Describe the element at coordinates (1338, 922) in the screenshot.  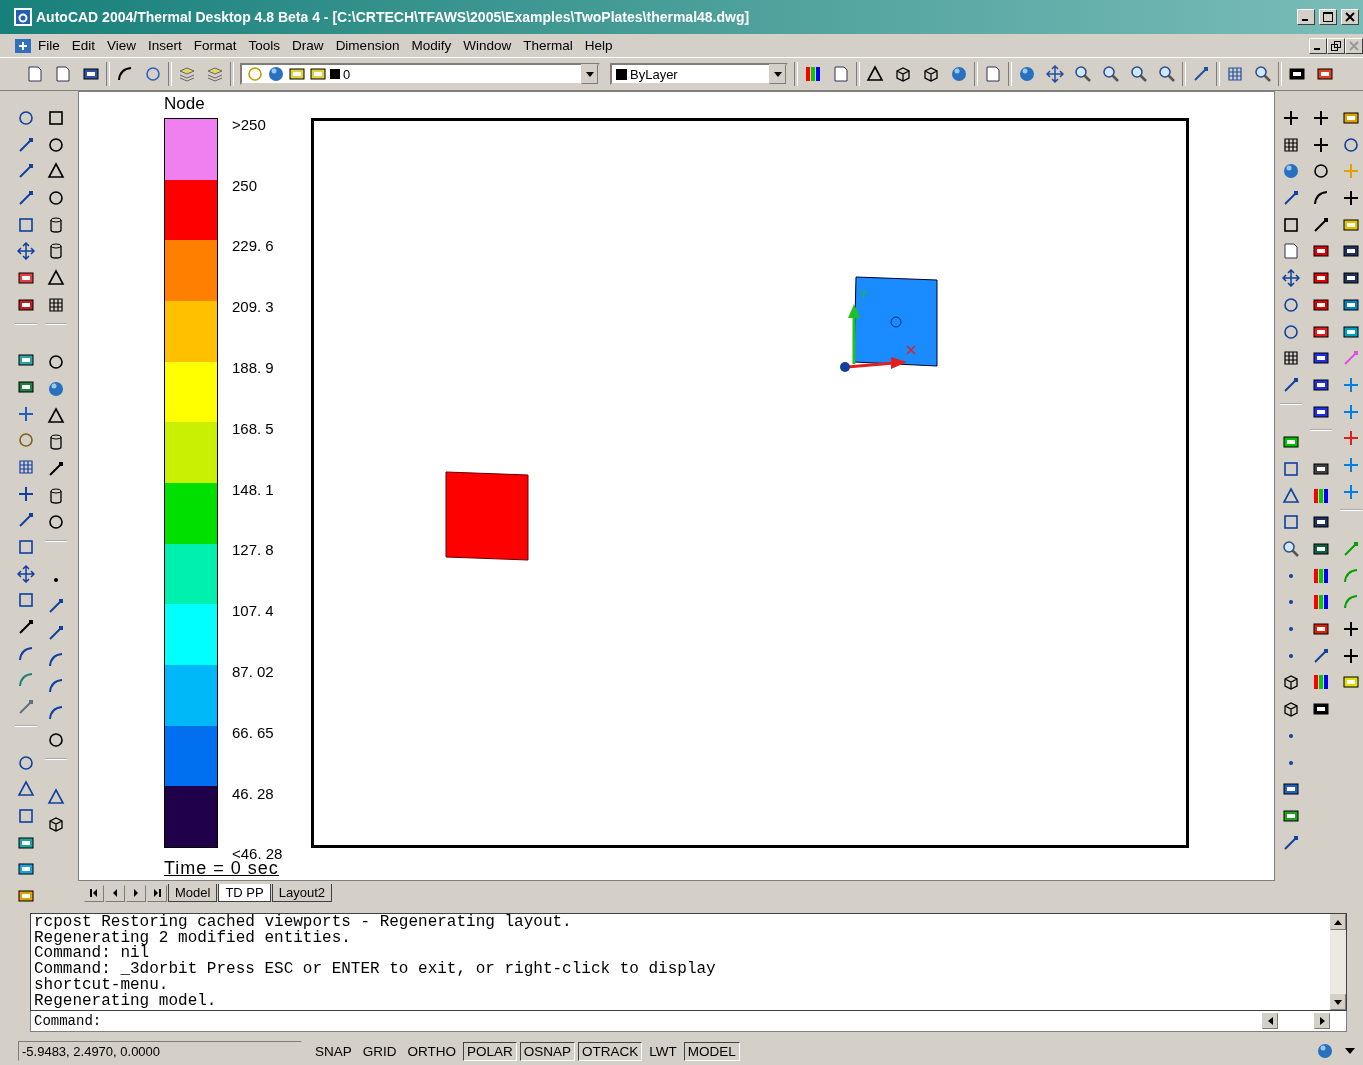
I see `up-arrow-icon` at that location.